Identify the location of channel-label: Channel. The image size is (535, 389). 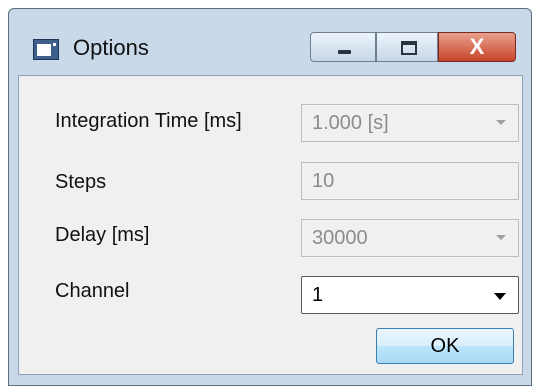
(92, 291).